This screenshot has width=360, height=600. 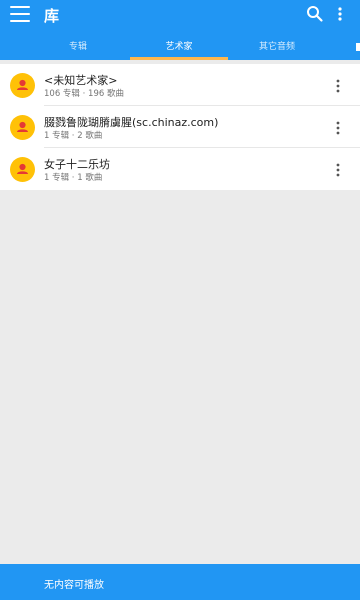 I want to click on tab-other-audio: 其它音频, so click(x=277, y=47).